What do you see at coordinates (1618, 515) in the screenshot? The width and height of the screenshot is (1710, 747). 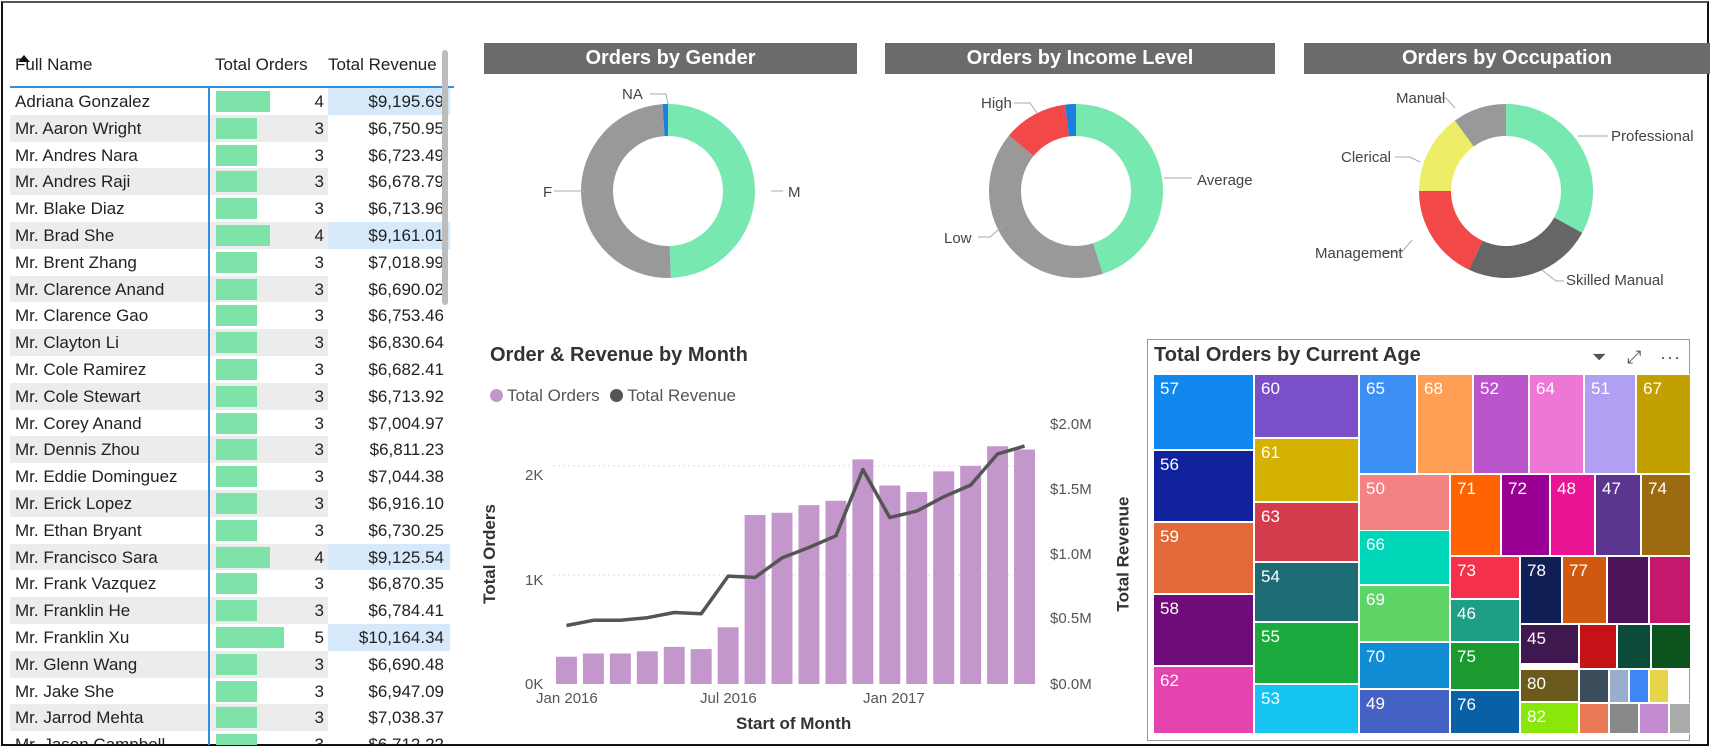 I see `treemap-tile: 47` at bounding box center [1618, 515].